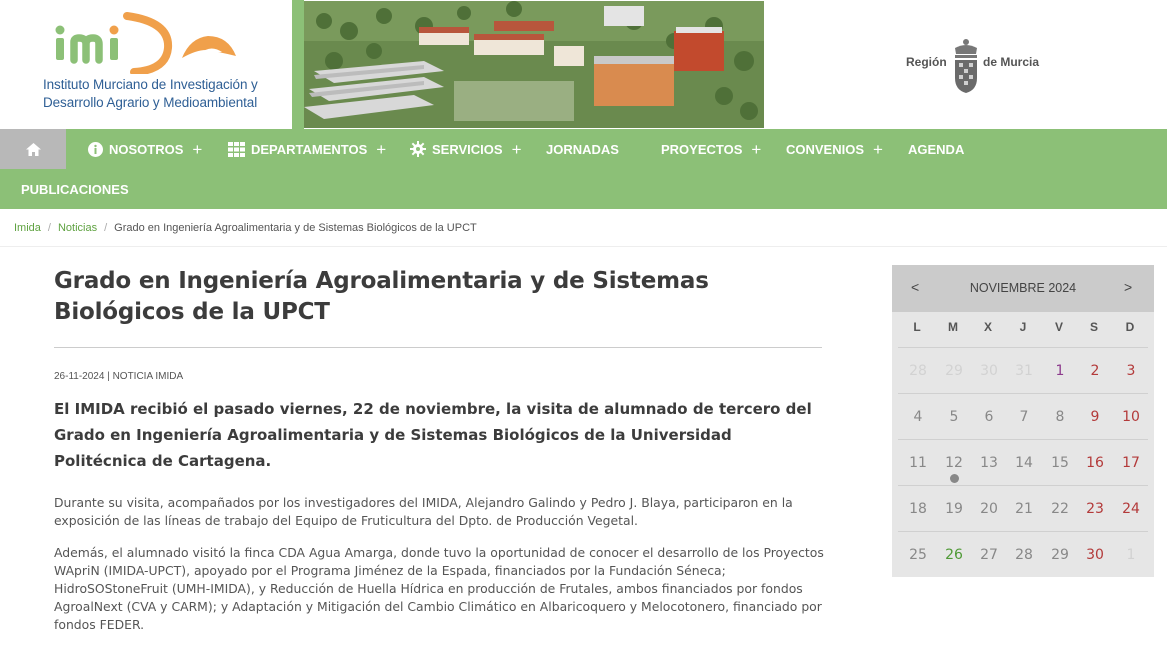 Image resolution: width=1167 pixels, height=660 pixels. I want to click on nav-label-publicaciones: PUBLICACIONES, so click(75, 189).